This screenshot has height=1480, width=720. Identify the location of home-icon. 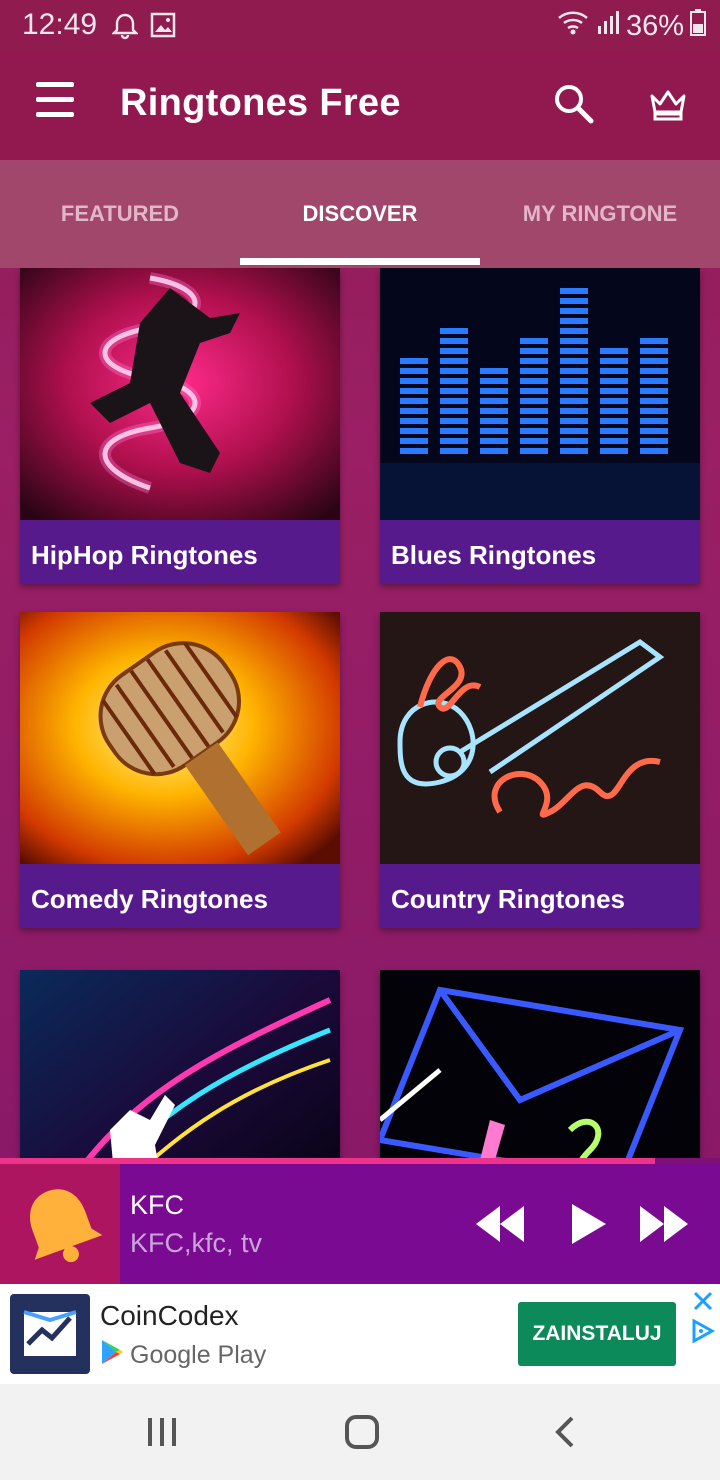
(362, 1434).